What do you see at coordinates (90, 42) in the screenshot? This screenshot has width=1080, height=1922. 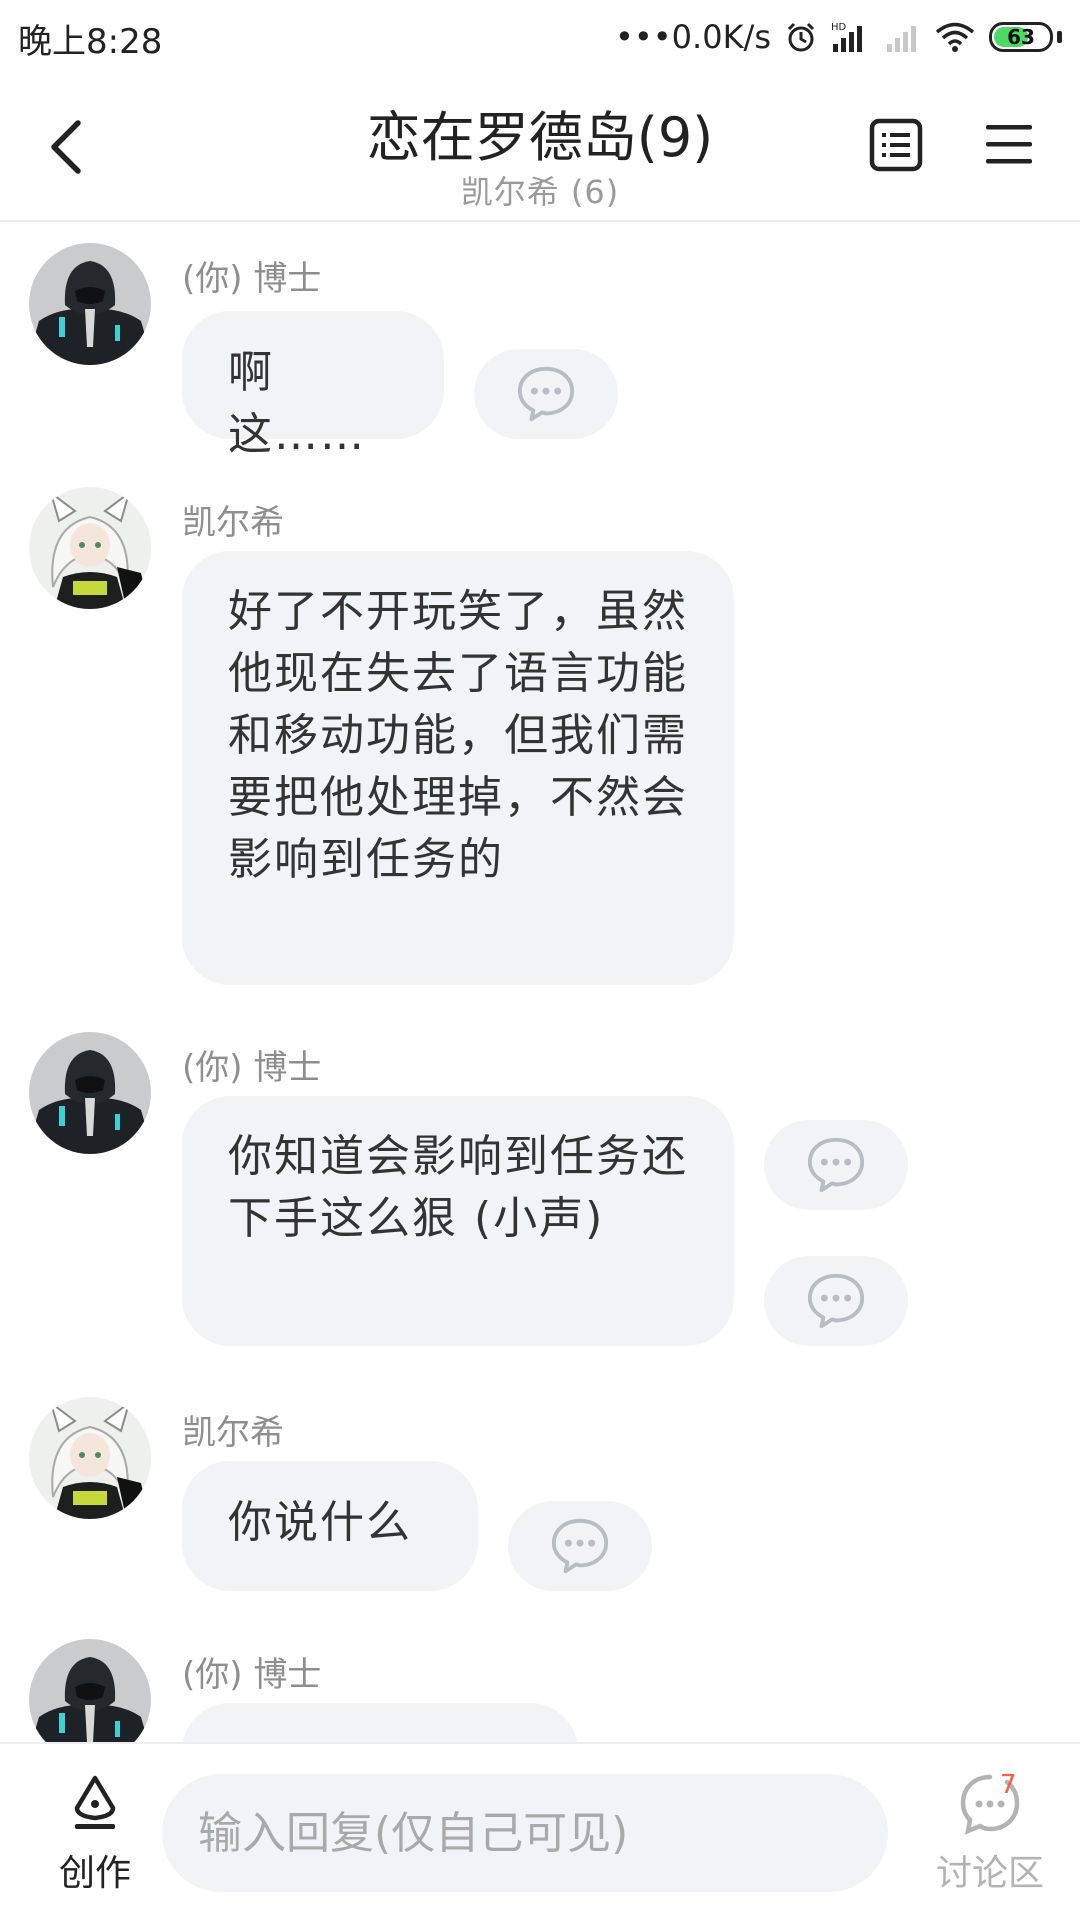 I see `status-time: 晚上8:28` at bounding box center [90, 42].